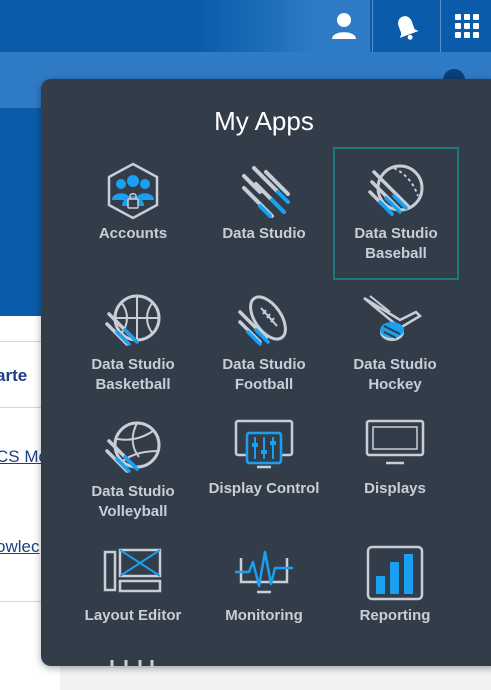  Describe the element at coordinates (395, 573) in the screenshot. I see `reporting-icon` at that location.